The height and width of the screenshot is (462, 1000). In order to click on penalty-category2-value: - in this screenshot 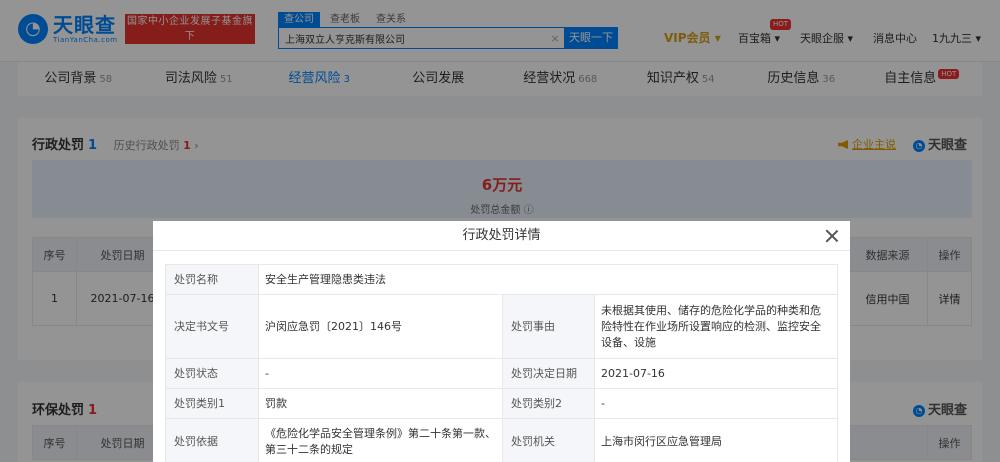, I will do `click(716, 403)`.